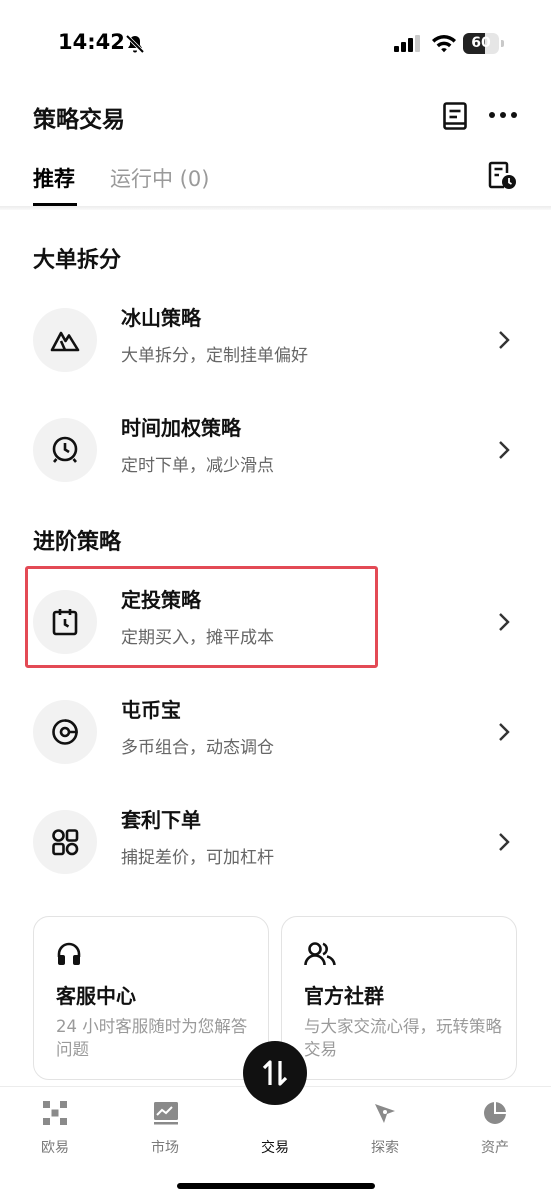 This screenshot has width=551, height=1200. Describe the element at coordinates (65, 622) in the screenshot. I see `calendar-clock-icon` at that location.